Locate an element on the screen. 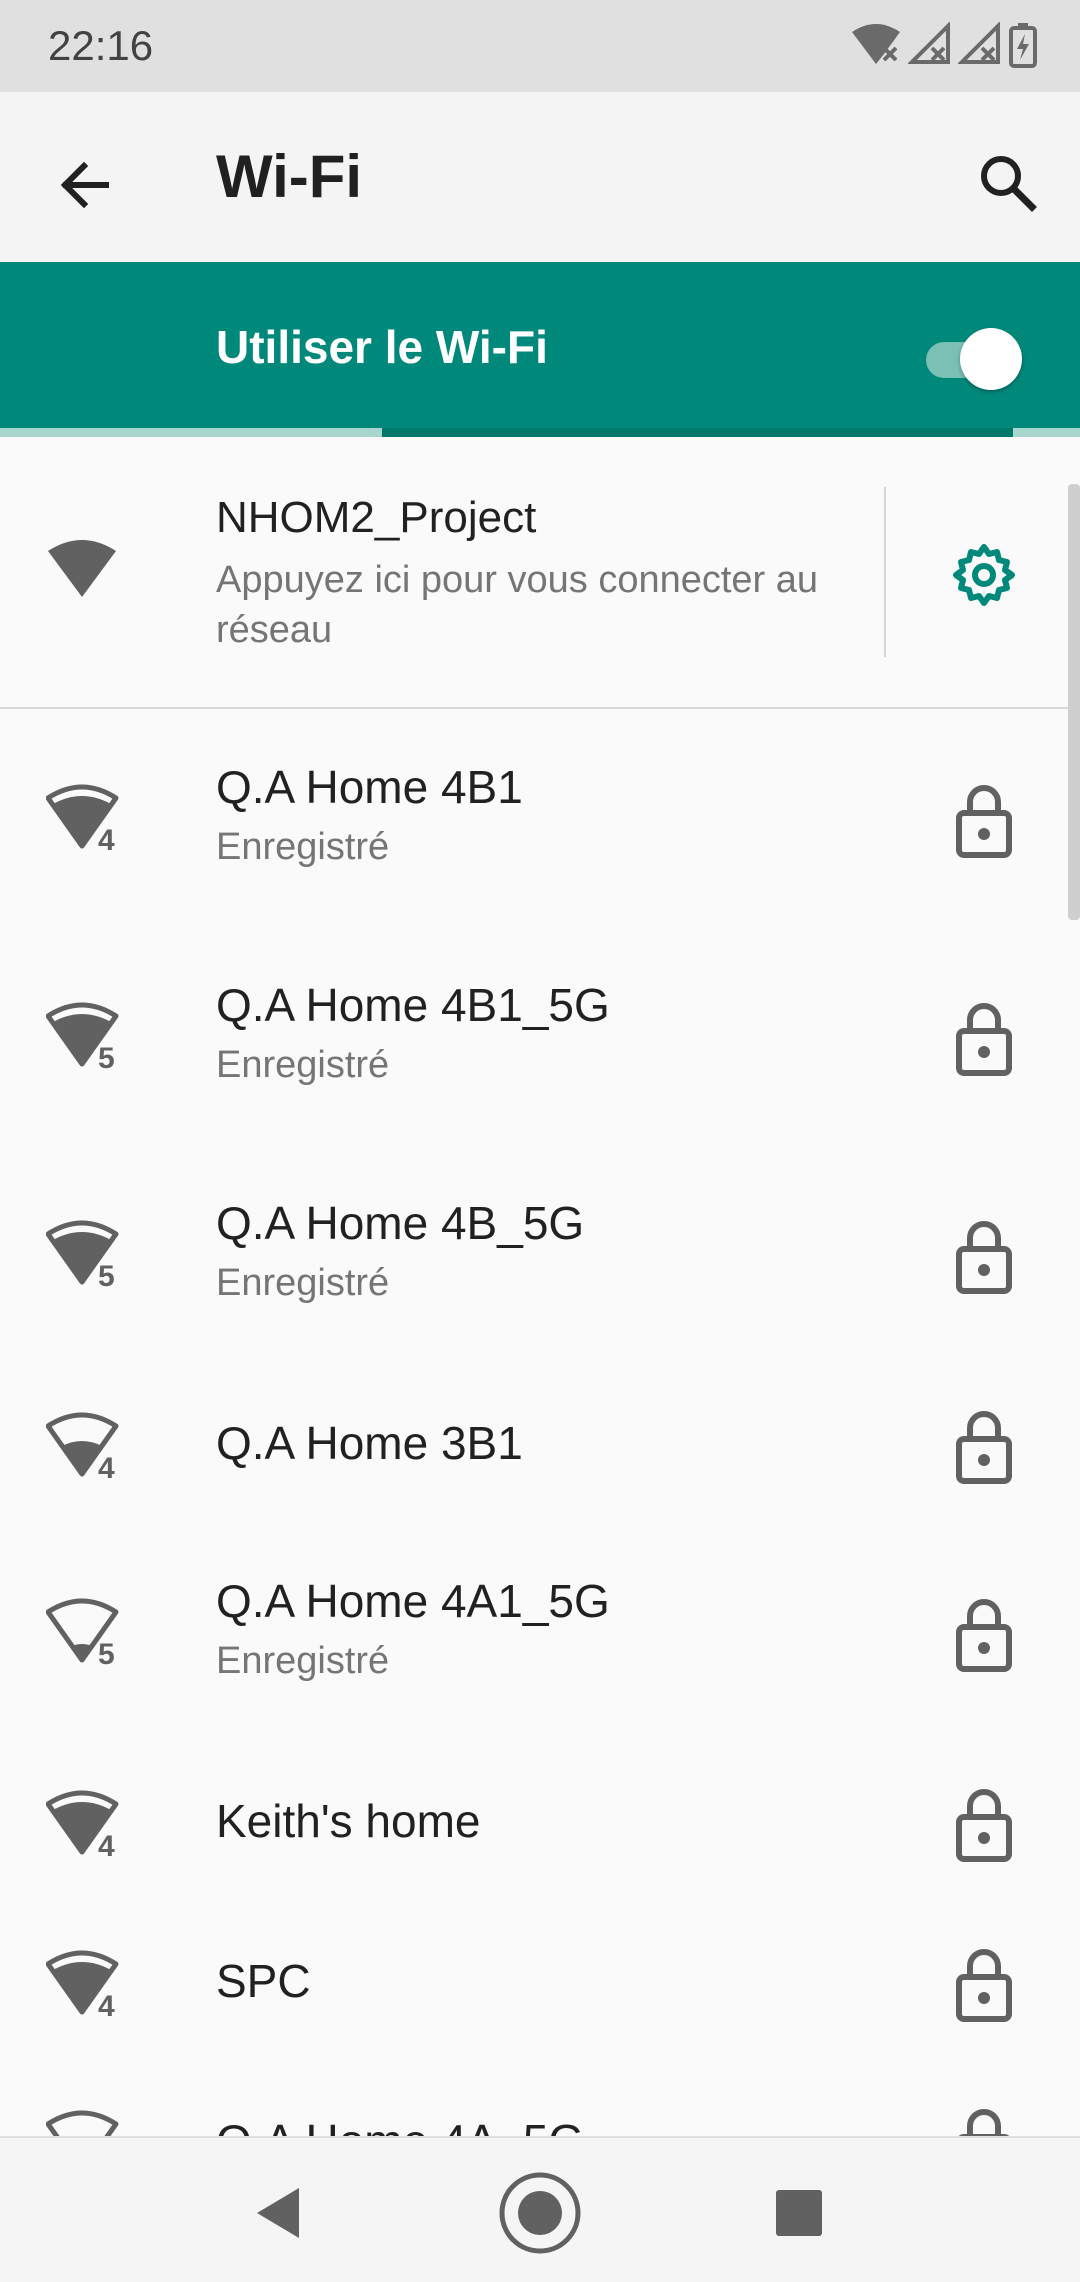  app-bar: Wi-Fi is located at coordinates (540, 177).